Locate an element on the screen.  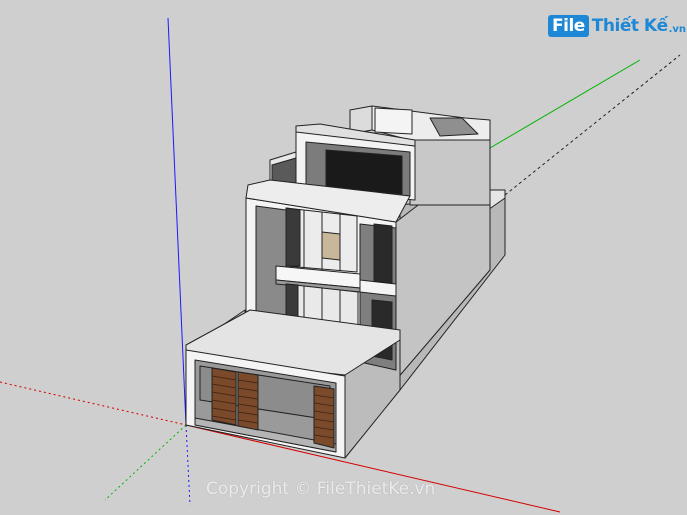
right-slot-upper is located at coordinates (383, 253).